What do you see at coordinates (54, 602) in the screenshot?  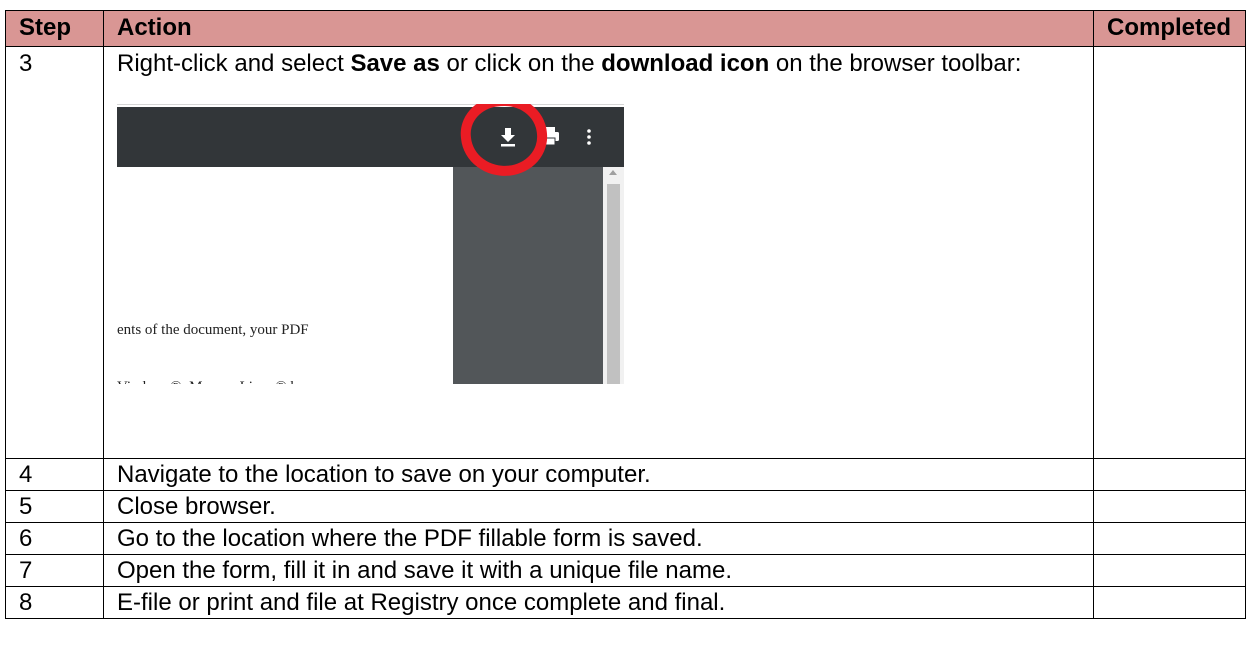 I see `step-number: 8` at bounding box center [54, 602].